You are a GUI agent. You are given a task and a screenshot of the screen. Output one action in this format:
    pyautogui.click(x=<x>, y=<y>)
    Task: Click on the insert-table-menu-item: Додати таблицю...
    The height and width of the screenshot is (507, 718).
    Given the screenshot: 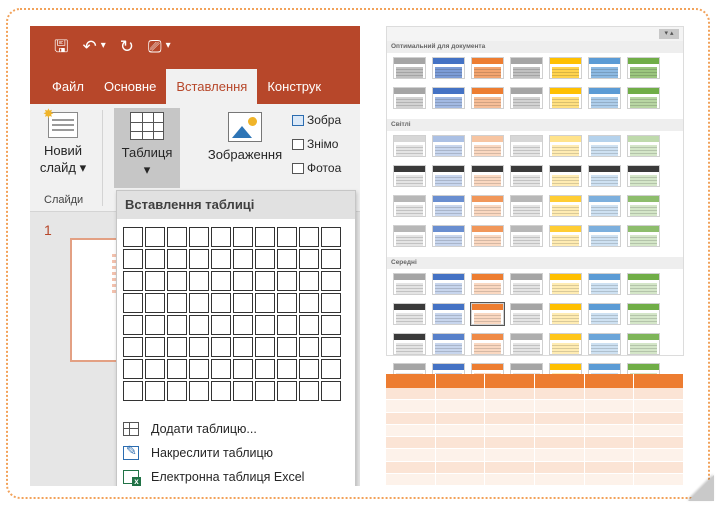 What is the action you would take?
    pyautogui.click(x=236, y=429)
    